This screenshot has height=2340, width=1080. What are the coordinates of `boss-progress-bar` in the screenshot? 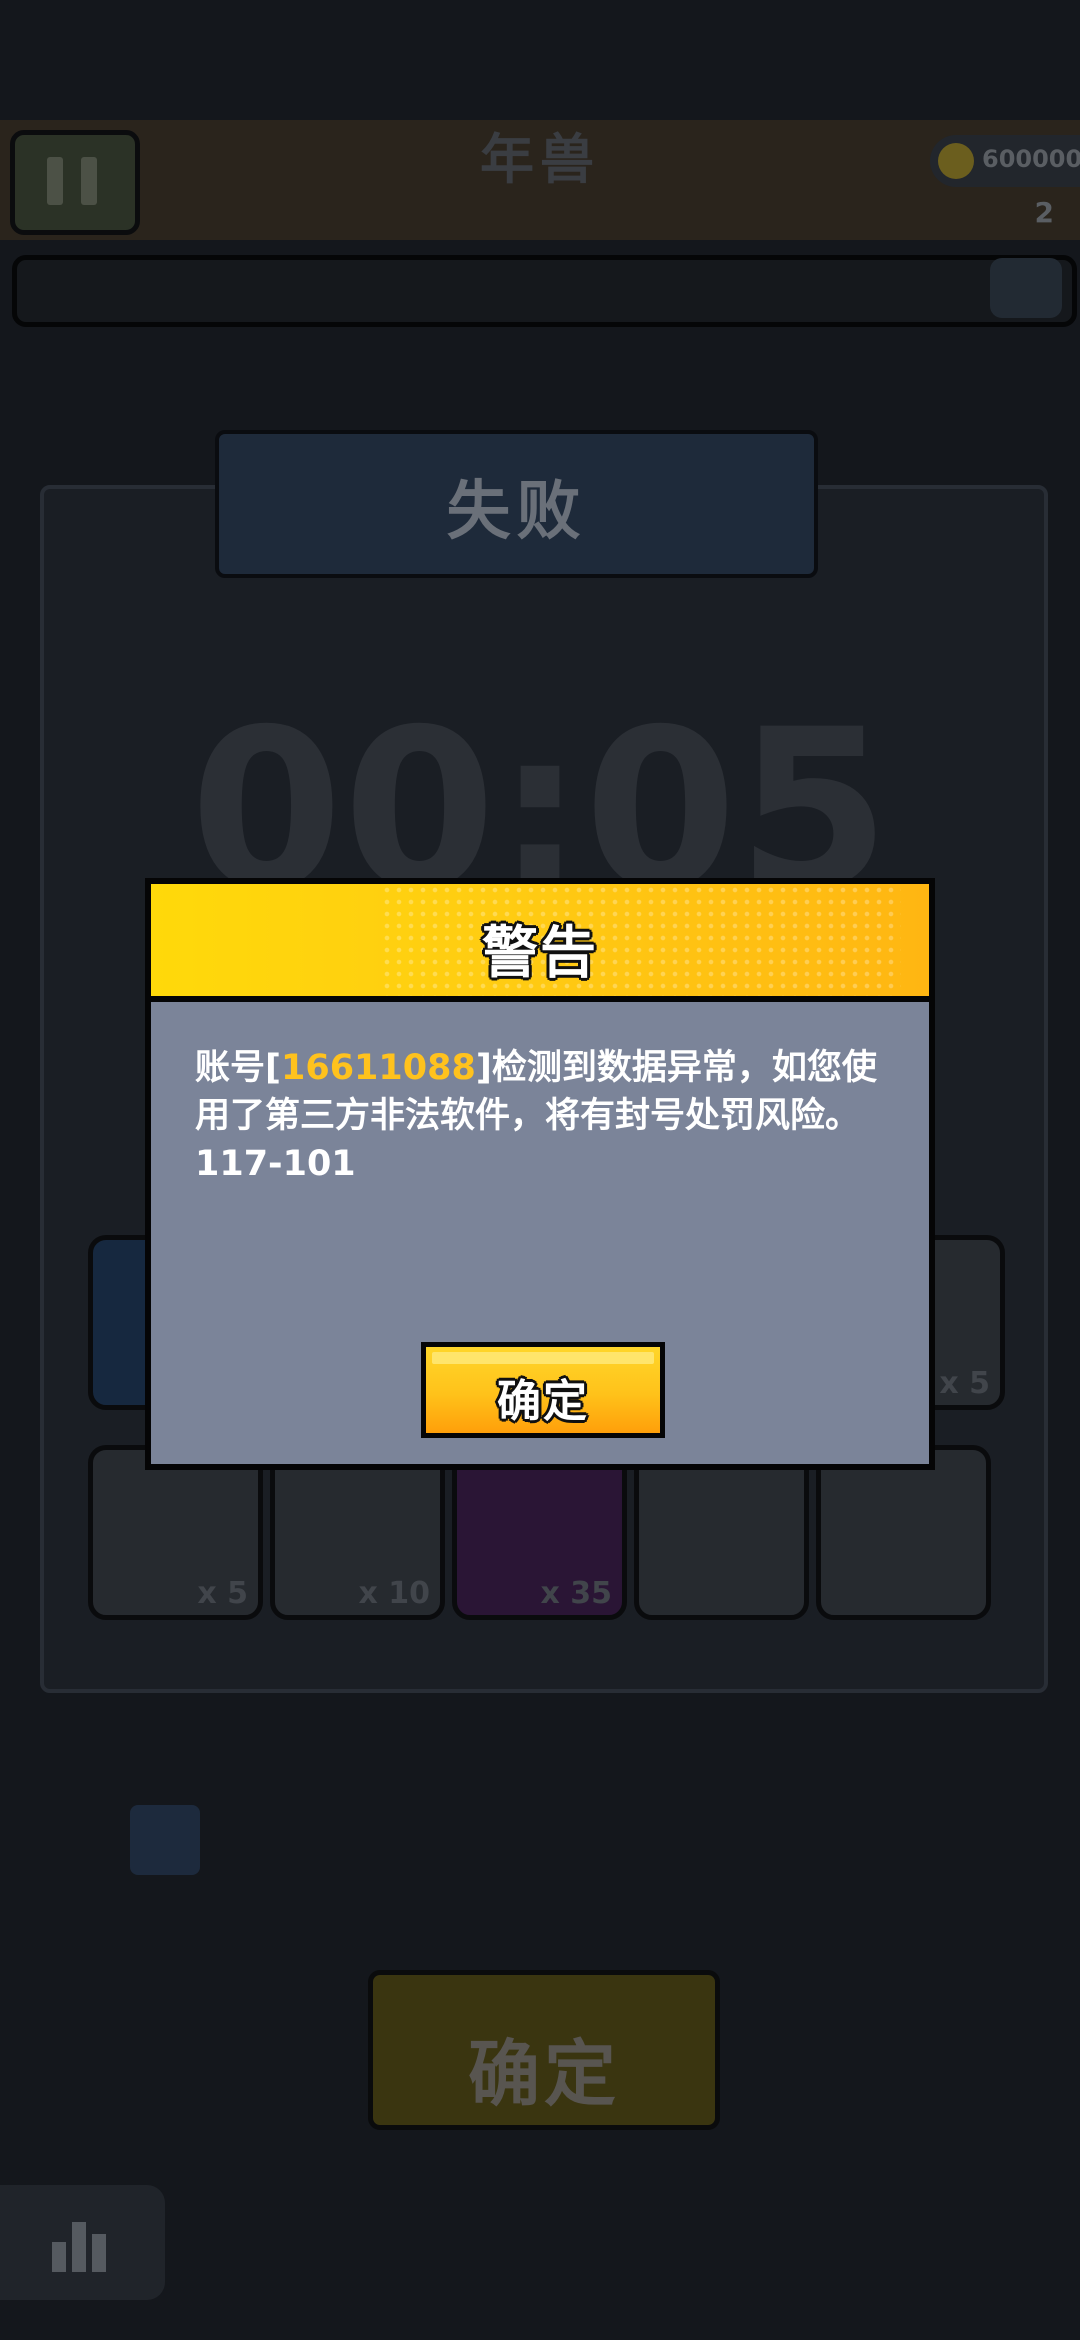 It's located at (544, 291).